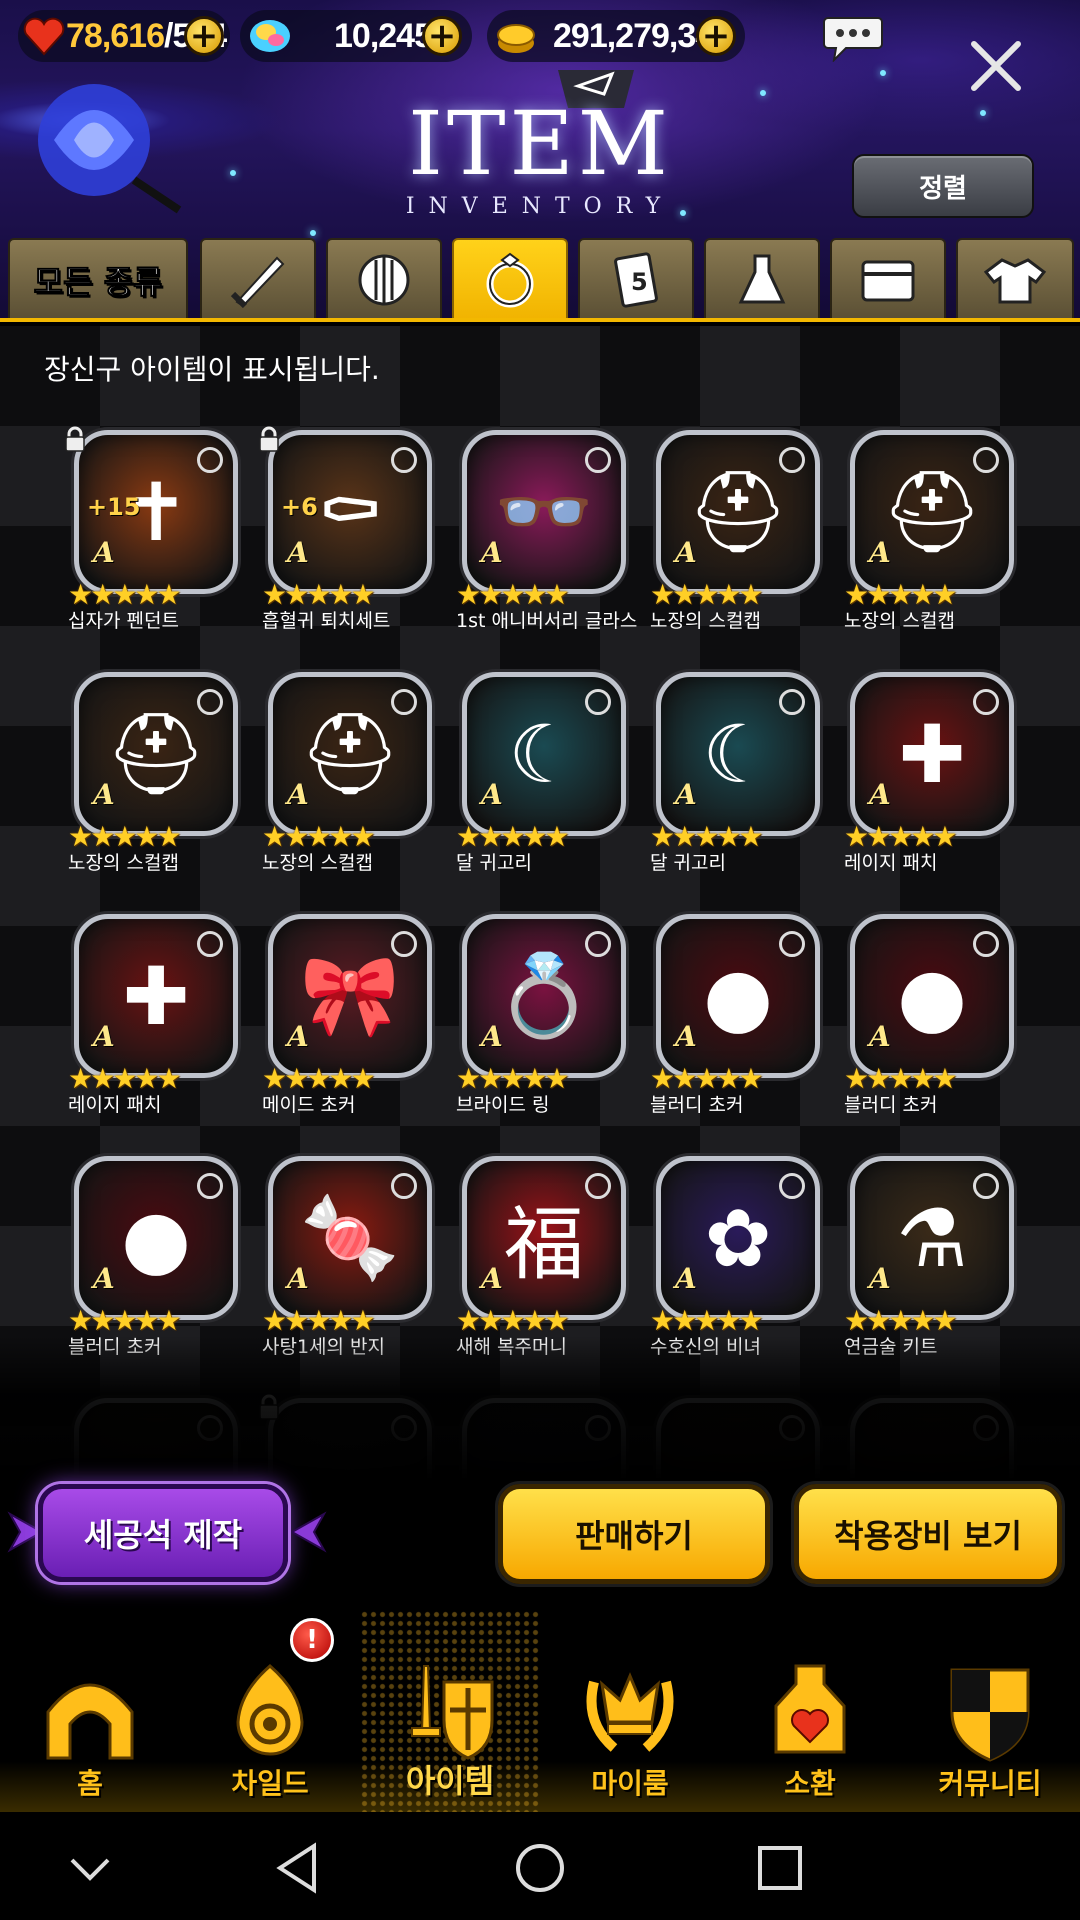 This screenshot has height=1920, width=1080. I want to click on nav-summon-label: 소환, so click(810, 1783).